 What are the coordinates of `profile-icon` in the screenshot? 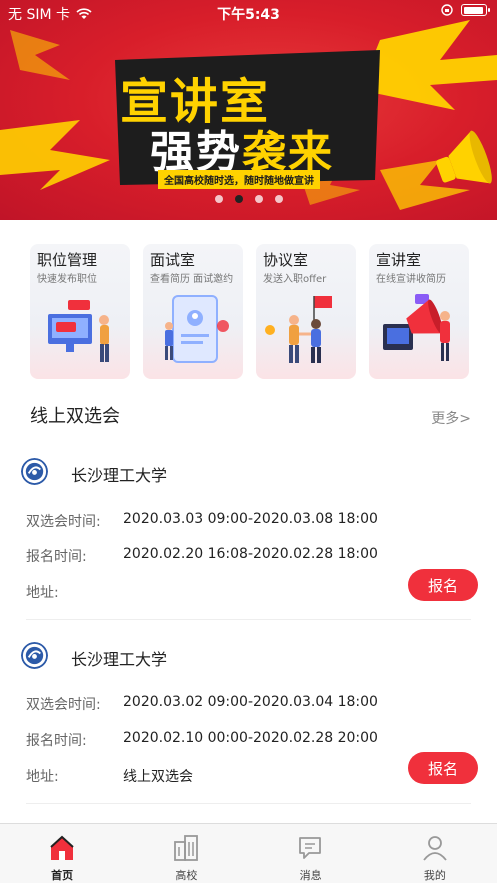 It's located at (435, 848).